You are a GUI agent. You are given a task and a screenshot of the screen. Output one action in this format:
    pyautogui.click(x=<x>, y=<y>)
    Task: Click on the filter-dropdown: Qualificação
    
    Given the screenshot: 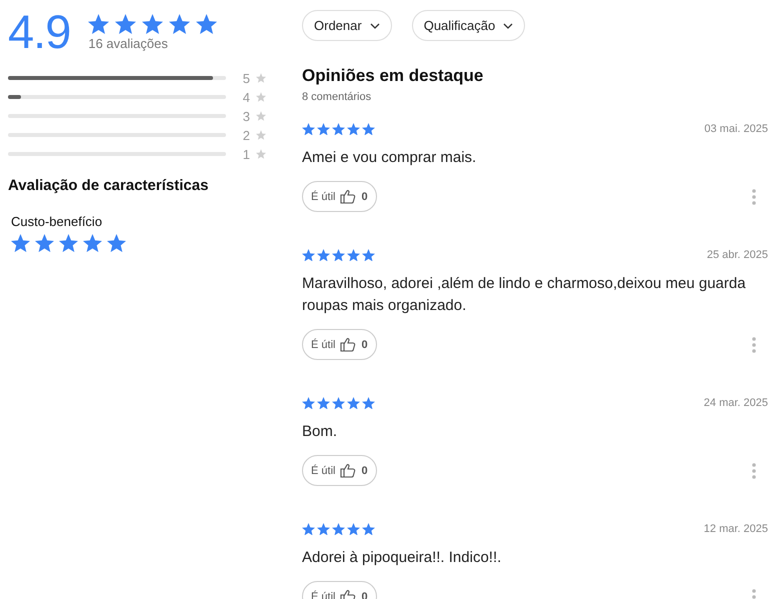 What is the action you would take?
    pyautogui.click(x=469, y=25)
    